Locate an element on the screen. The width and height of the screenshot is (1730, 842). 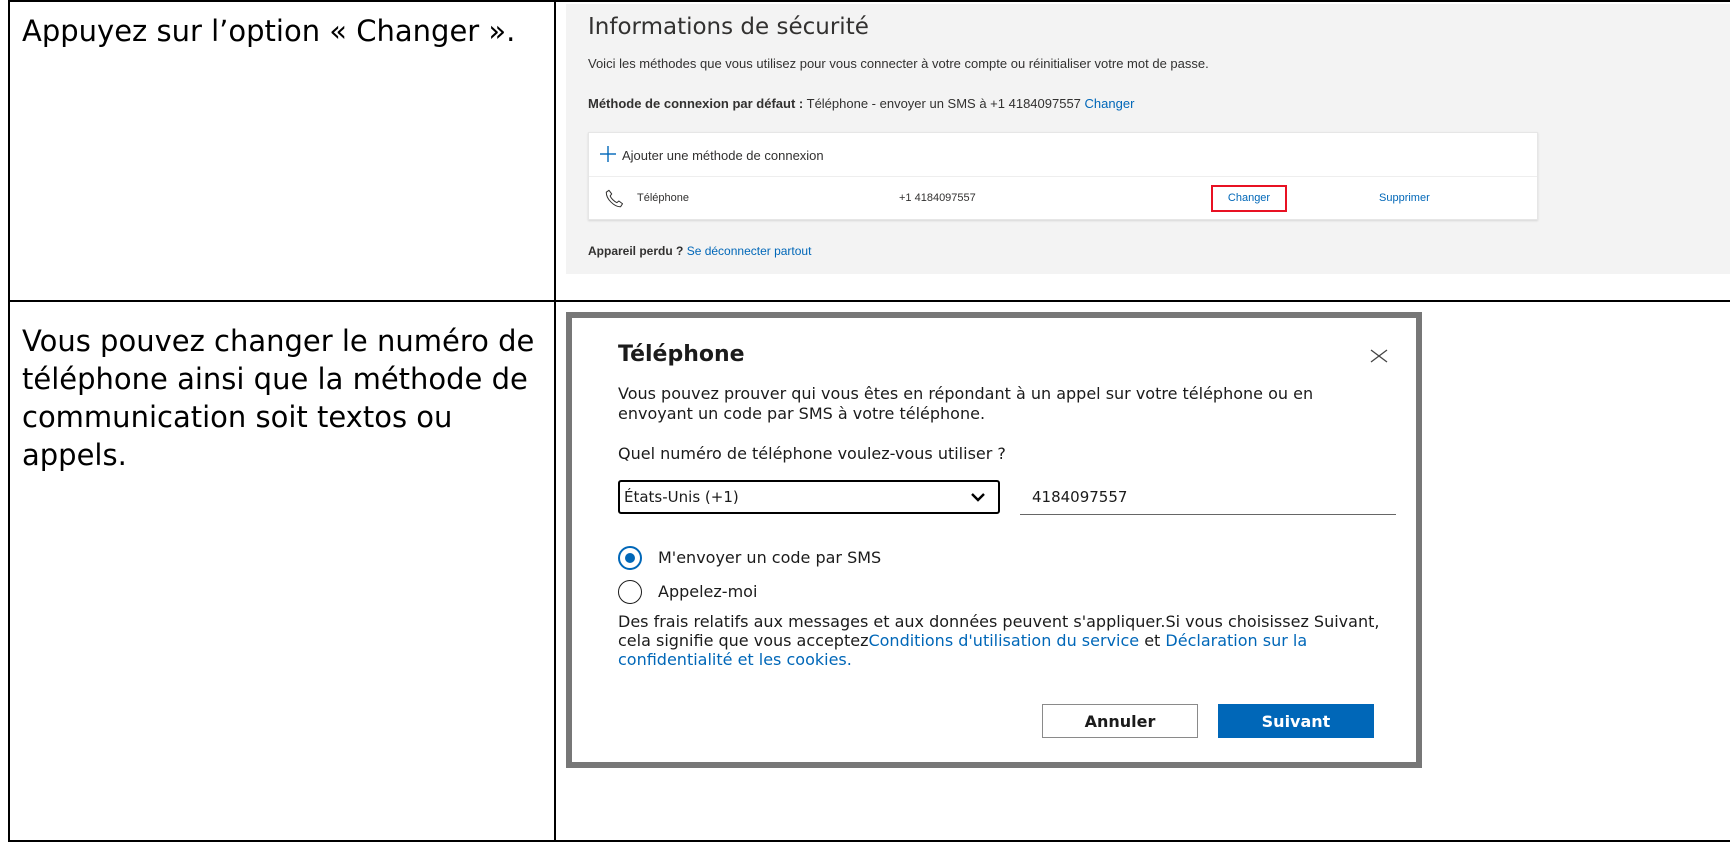
cancel-button: Annuler is located at coordinates (1120, 721).